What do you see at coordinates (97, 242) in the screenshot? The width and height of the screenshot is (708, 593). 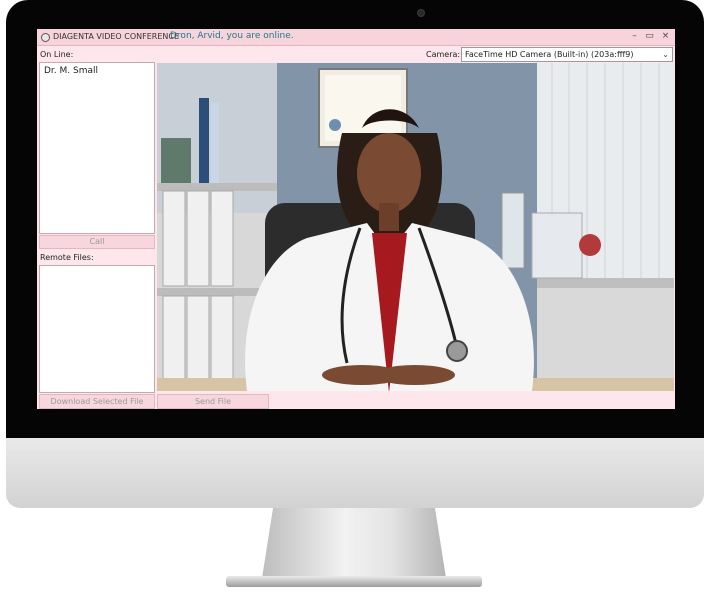 I see `call-button: Call` at bounding box center [97, 242].